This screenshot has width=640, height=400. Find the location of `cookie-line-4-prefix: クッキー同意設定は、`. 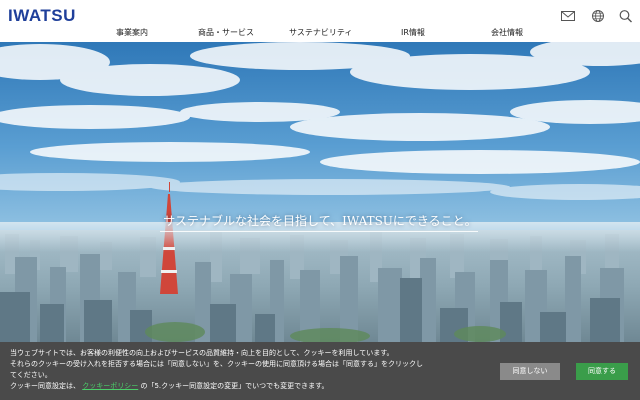

cookie-line-4-prefix: クッキー同意設定は、 is located at coordinates (45, 386).